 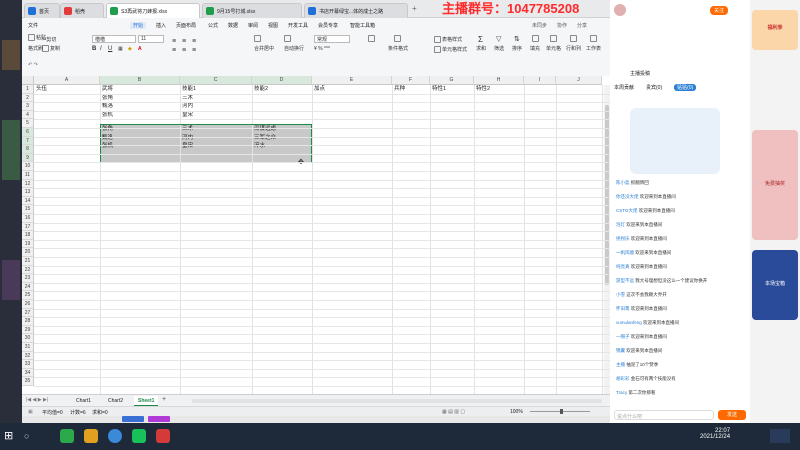 I want to click on row-header: 26, so click(x=28, y=304).